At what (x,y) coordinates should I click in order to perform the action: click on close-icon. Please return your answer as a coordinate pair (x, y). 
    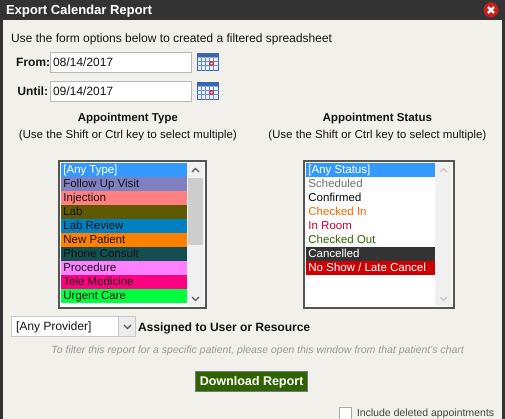
    Looking at the image, I should click on (491, 10).